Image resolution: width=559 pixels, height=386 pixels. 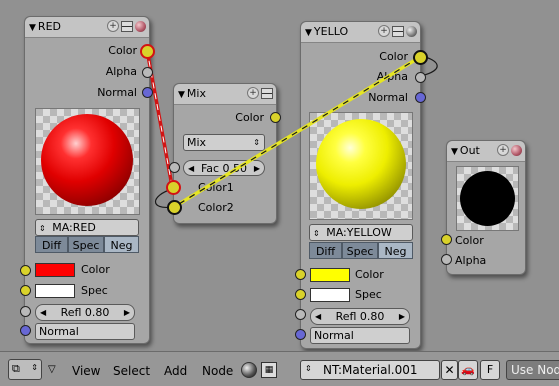 What do you see at coordinates (446, 239) in the screenshot?
I see `out-color-input-socket` at bounding box center [446, 239].